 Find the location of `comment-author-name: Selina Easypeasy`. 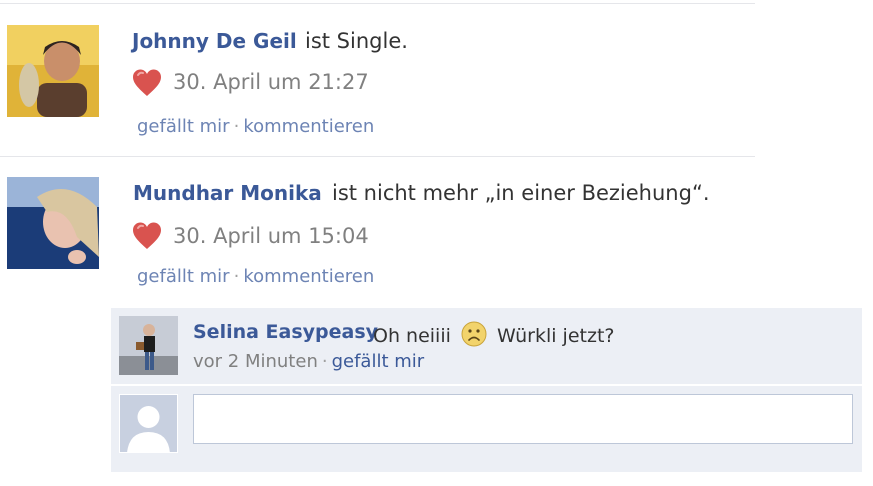

comment-author-name: Selina Easypeasy is located at coordinates (285, 332).